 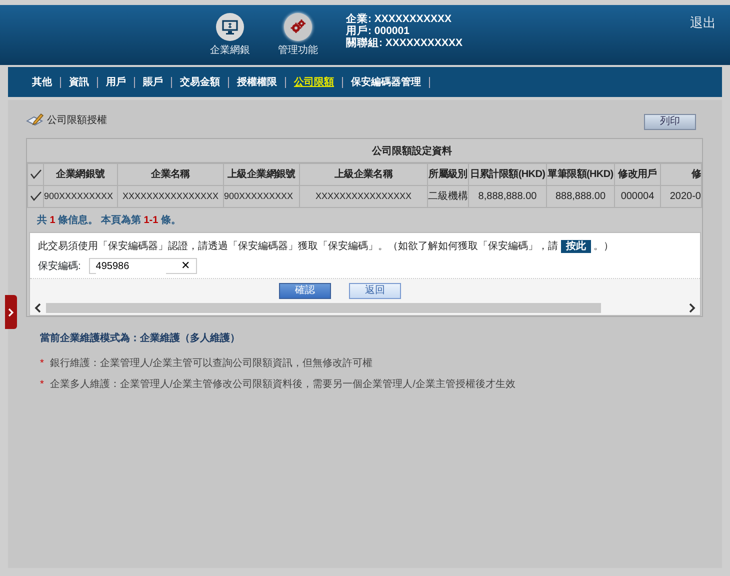 I want to click on table-cell: 8,888,888.00, so click(x=507, y=197).